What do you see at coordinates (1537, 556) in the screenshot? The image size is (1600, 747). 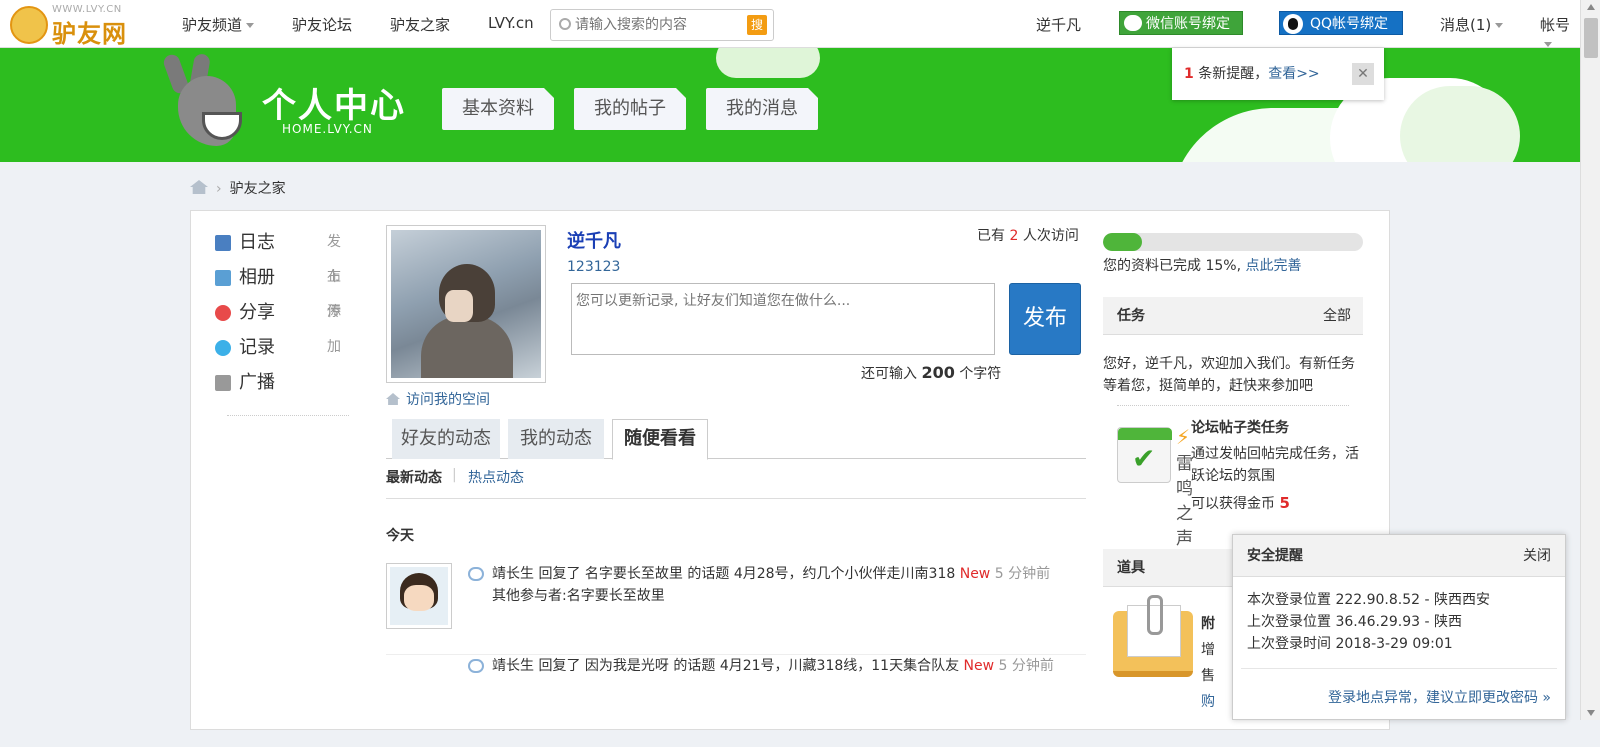 I see `security-close-button: 关闭` at bounding box center [1537, 556].